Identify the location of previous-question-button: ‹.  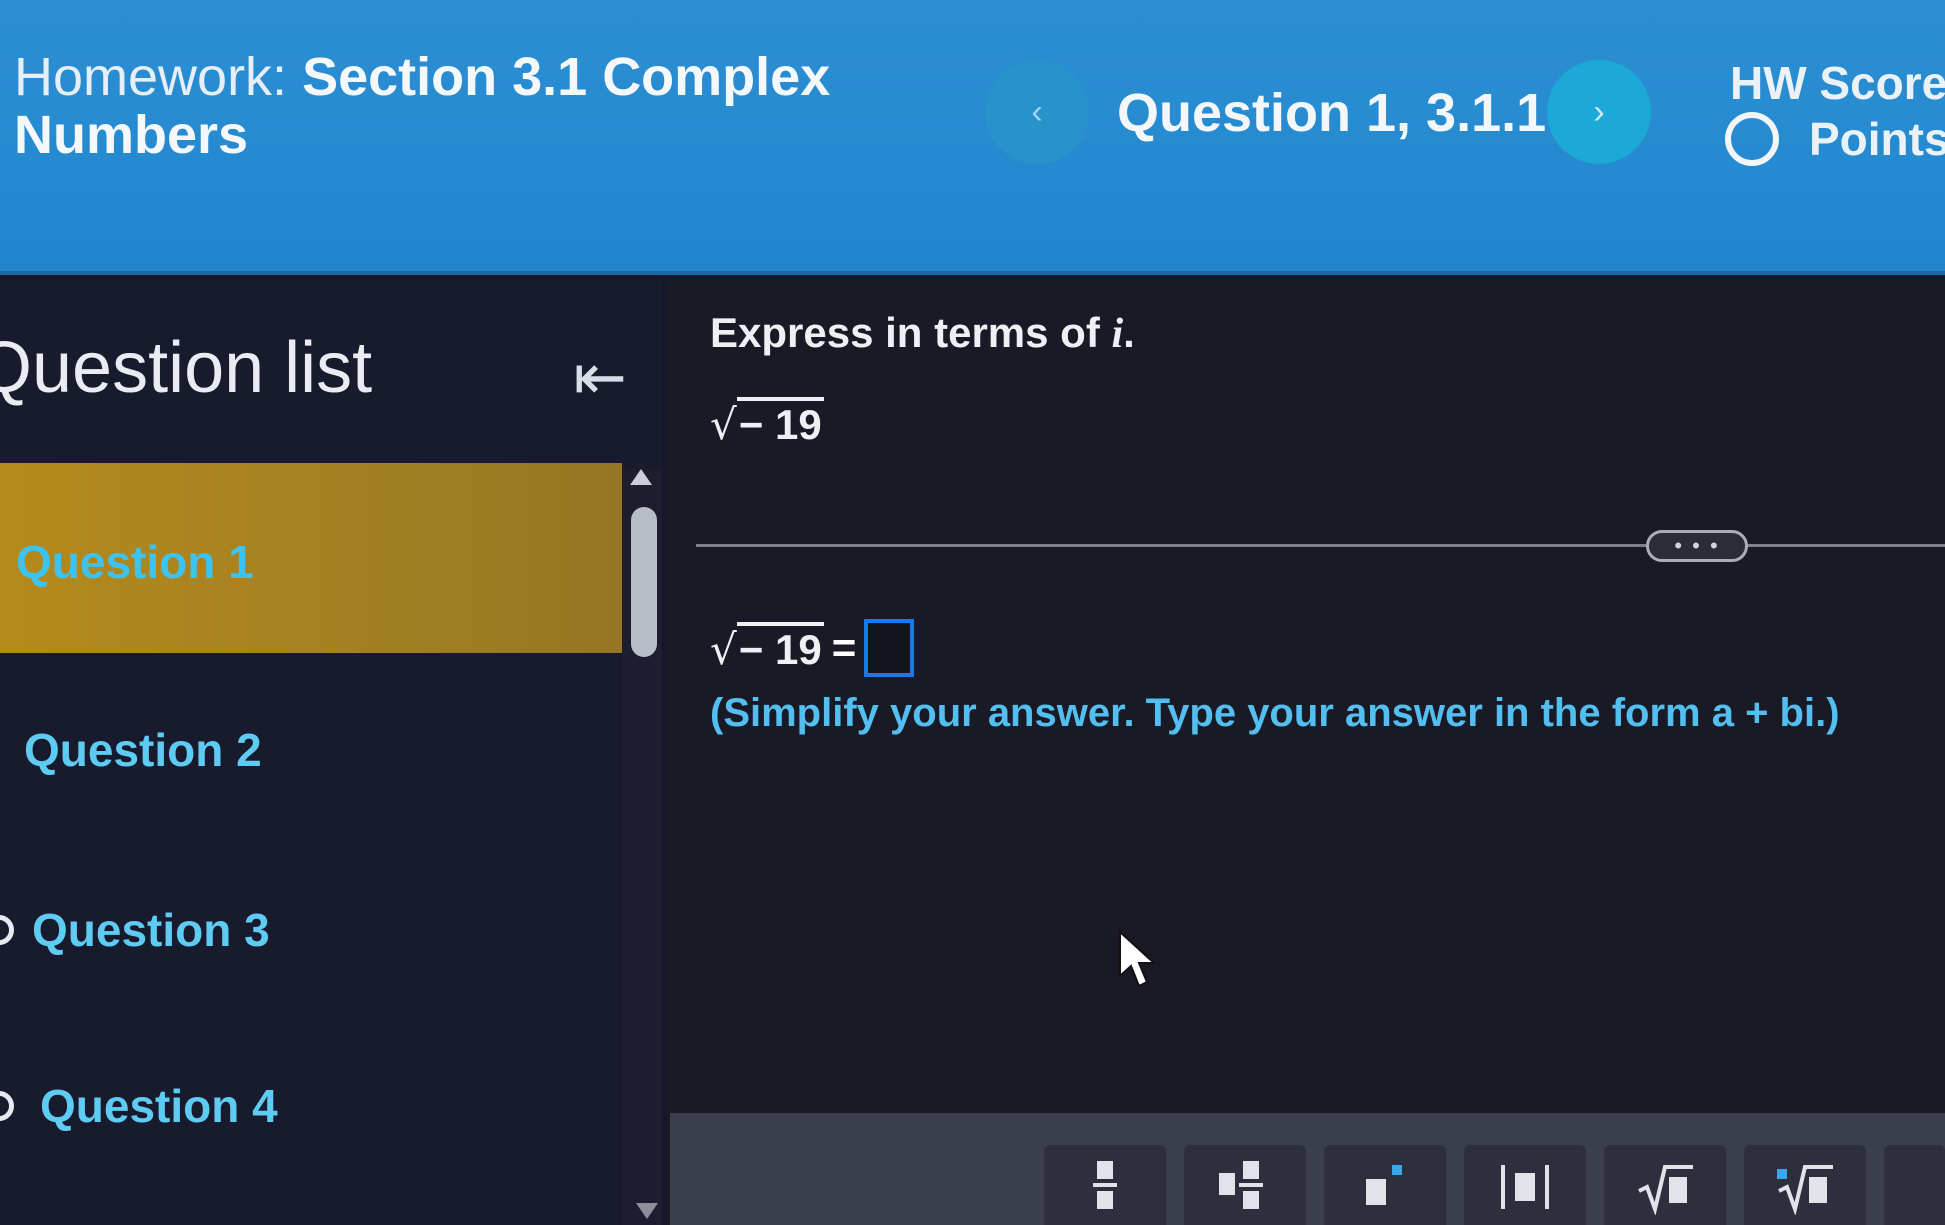
(1037, 112).